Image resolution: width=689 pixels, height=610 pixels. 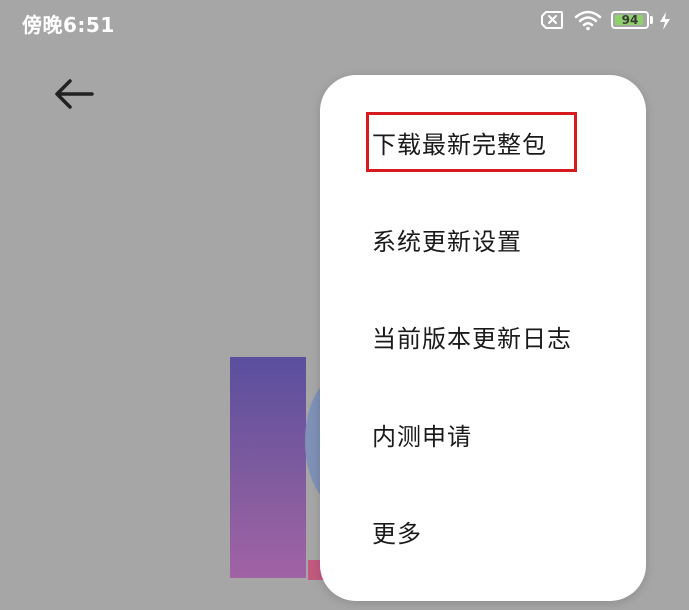 What do you see at coordinates (502, 242) in the screenshot?
I see `menu-item-update-settings: 系统更新设置` at bounding box center [502, 242].